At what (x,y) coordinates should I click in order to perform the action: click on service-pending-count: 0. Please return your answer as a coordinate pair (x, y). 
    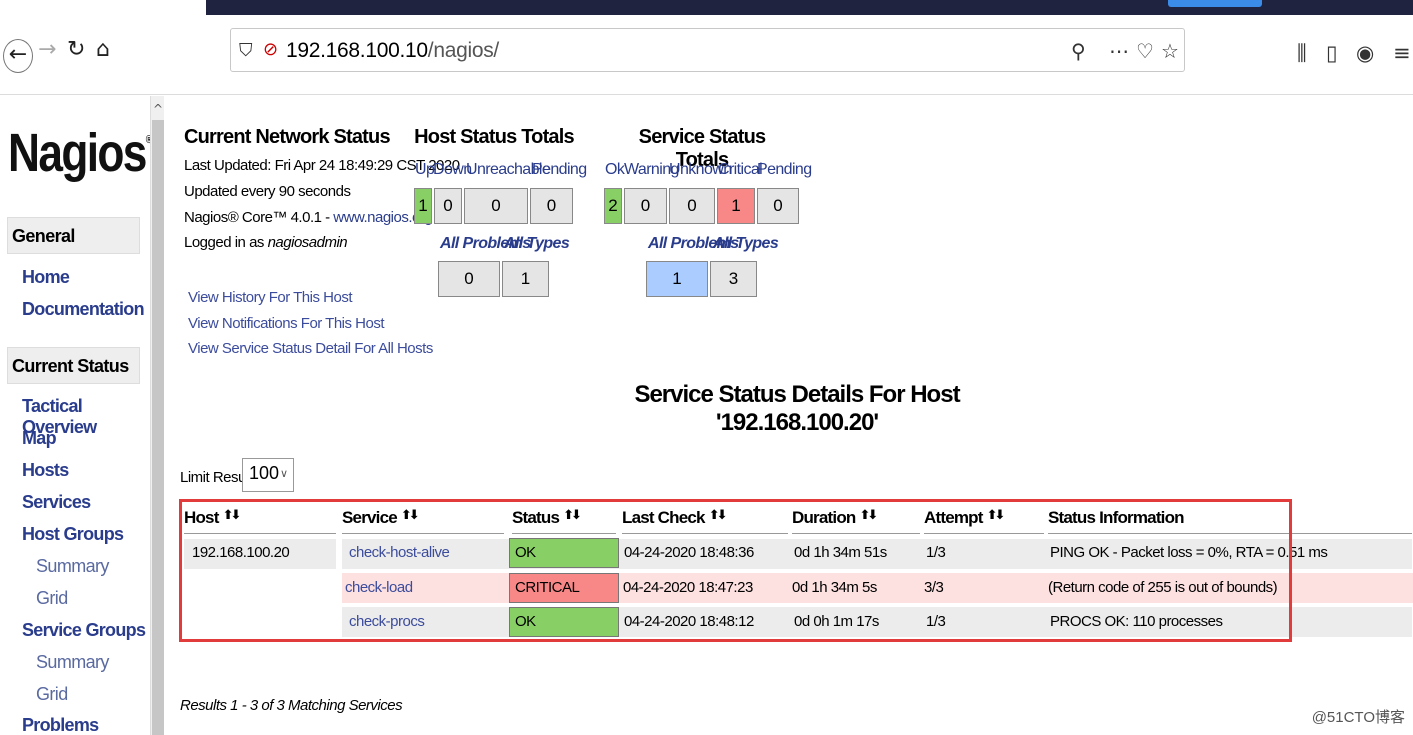
    Looking at the image, I should click on (778, 206).